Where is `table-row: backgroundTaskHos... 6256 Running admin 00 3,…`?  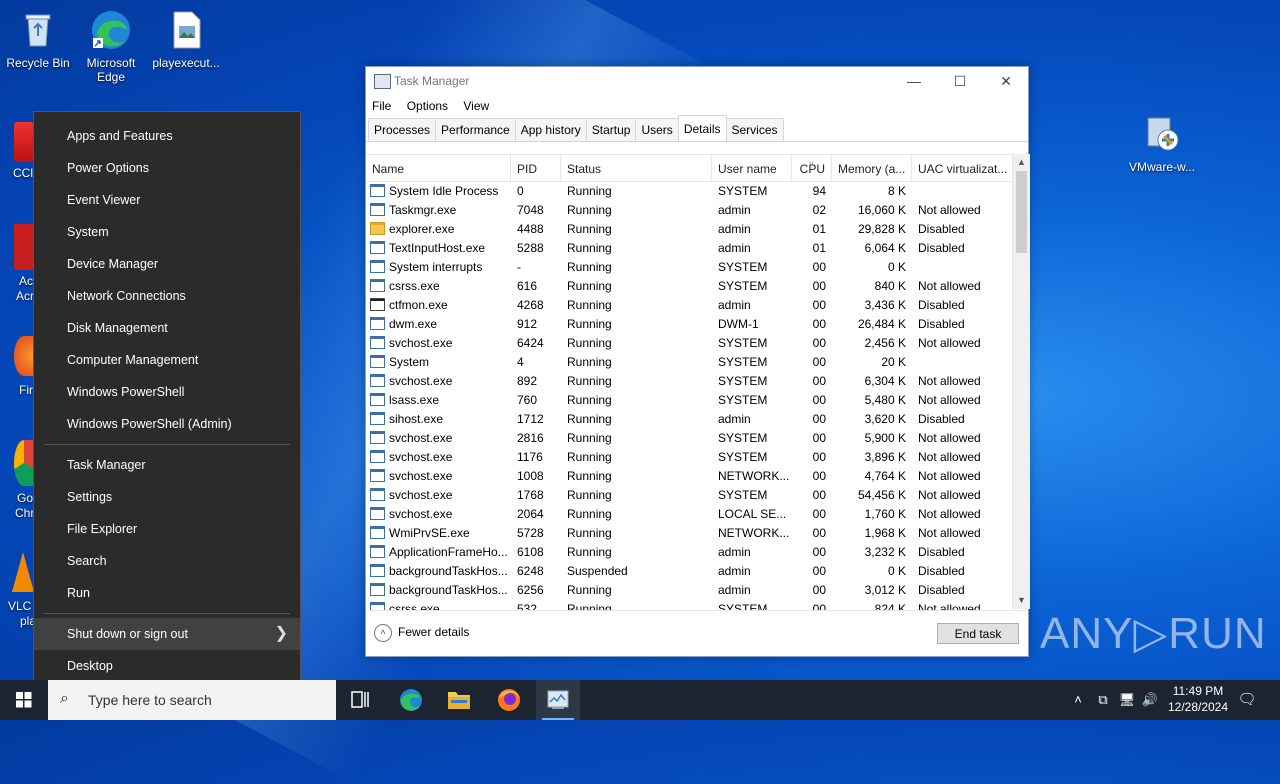 table-row: backgroundTaskHos... 6256 Running admin 00 3,… is located at coordinates (689, 590).